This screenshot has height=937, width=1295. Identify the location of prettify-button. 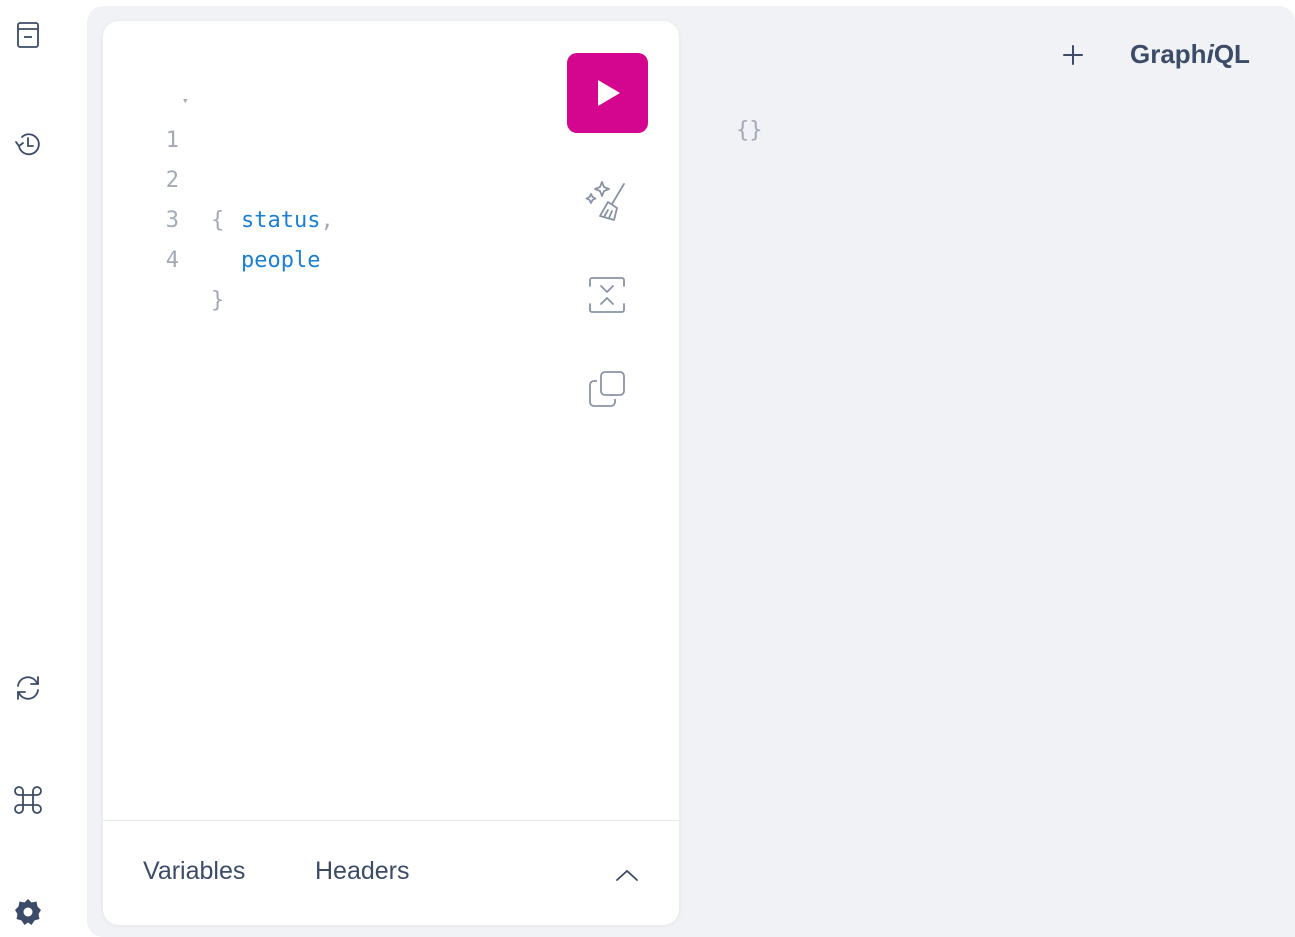
(607, 201).